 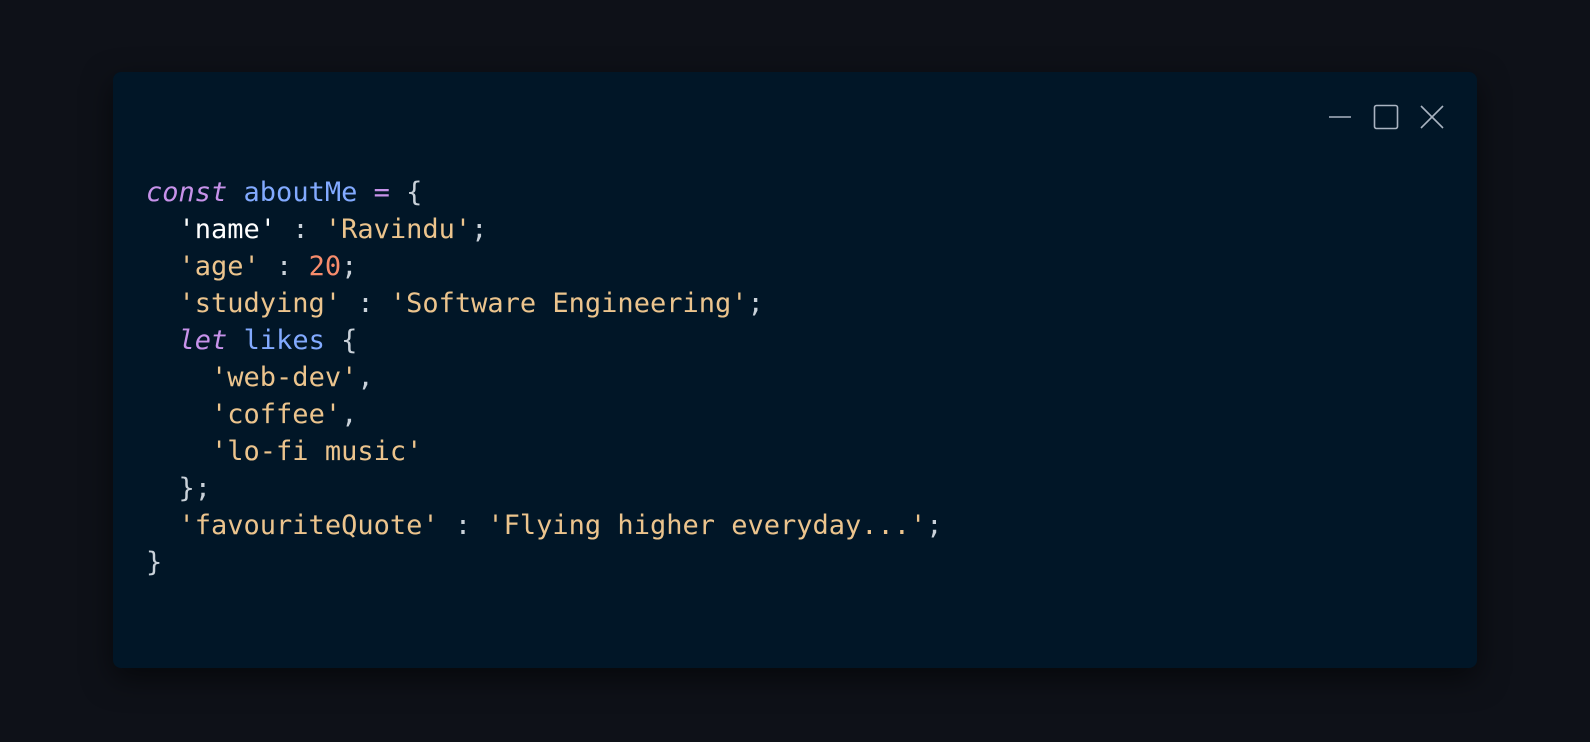 What do you see at coordinates (544, 414) in the screenshot?
I see `code-line-7: 'coffee',` at bounding box center [544, 414].